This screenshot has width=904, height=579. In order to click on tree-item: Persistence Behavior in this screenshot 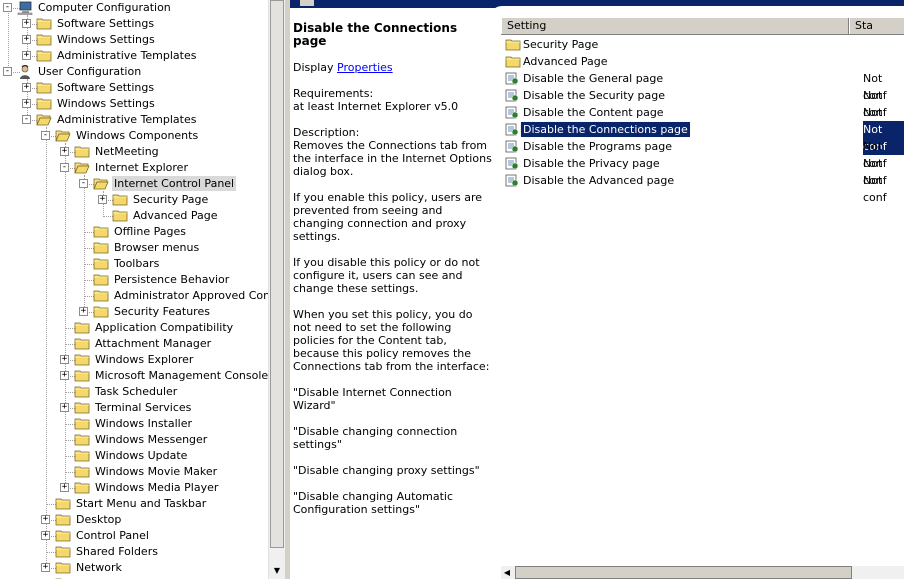, I will do `click(134, 280)`.